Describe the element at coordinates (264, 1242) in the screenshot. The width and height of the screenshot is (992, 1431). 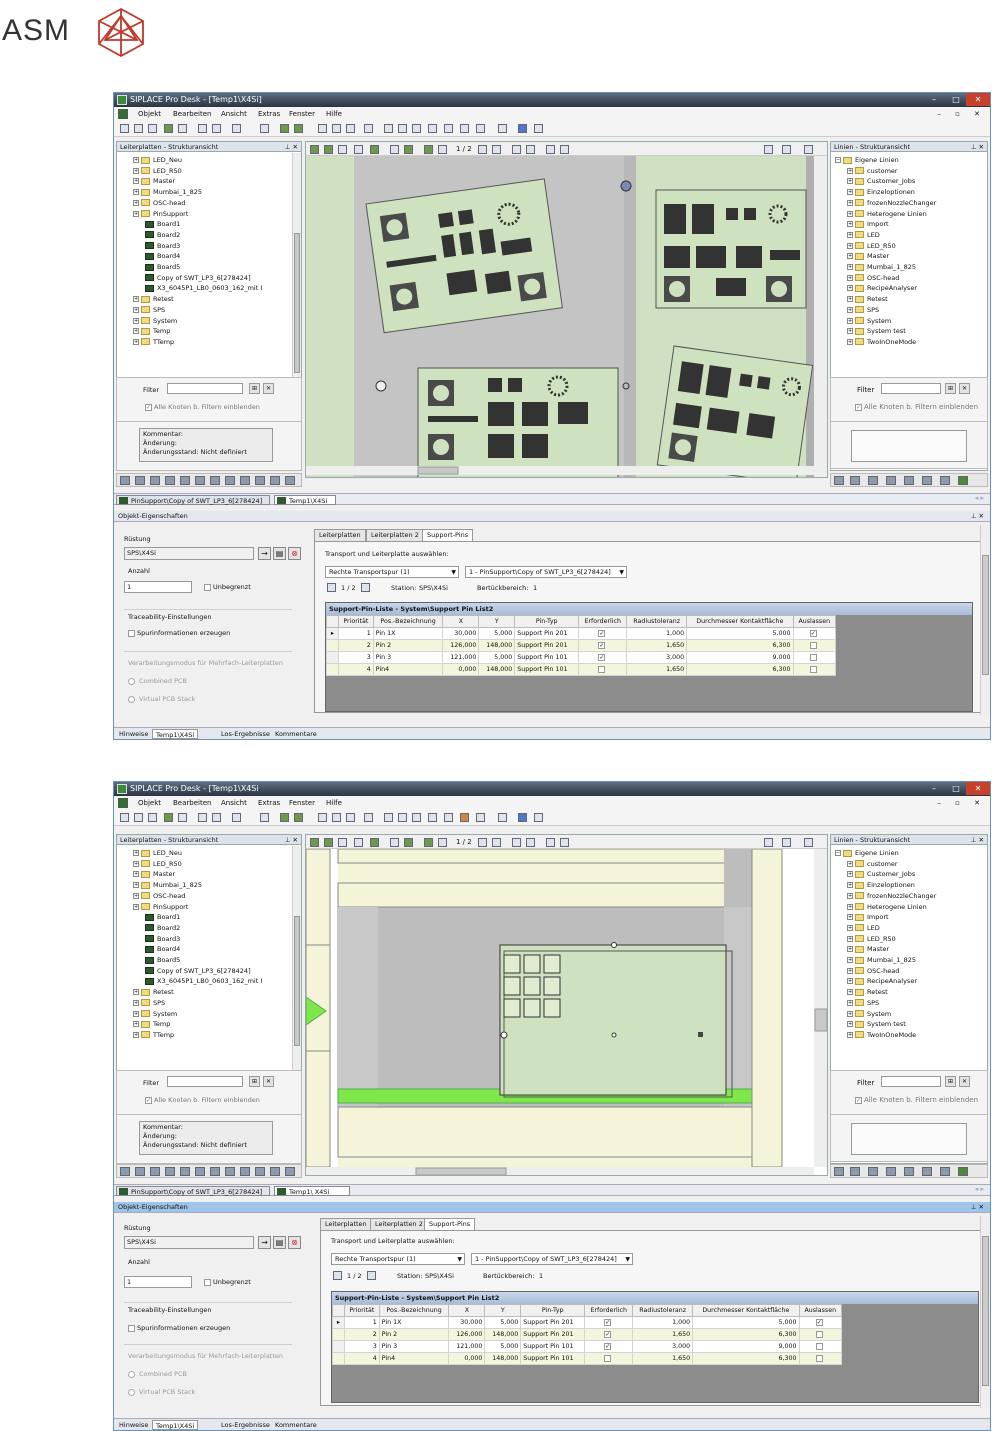
I see `arrow-icon: →` at that location.